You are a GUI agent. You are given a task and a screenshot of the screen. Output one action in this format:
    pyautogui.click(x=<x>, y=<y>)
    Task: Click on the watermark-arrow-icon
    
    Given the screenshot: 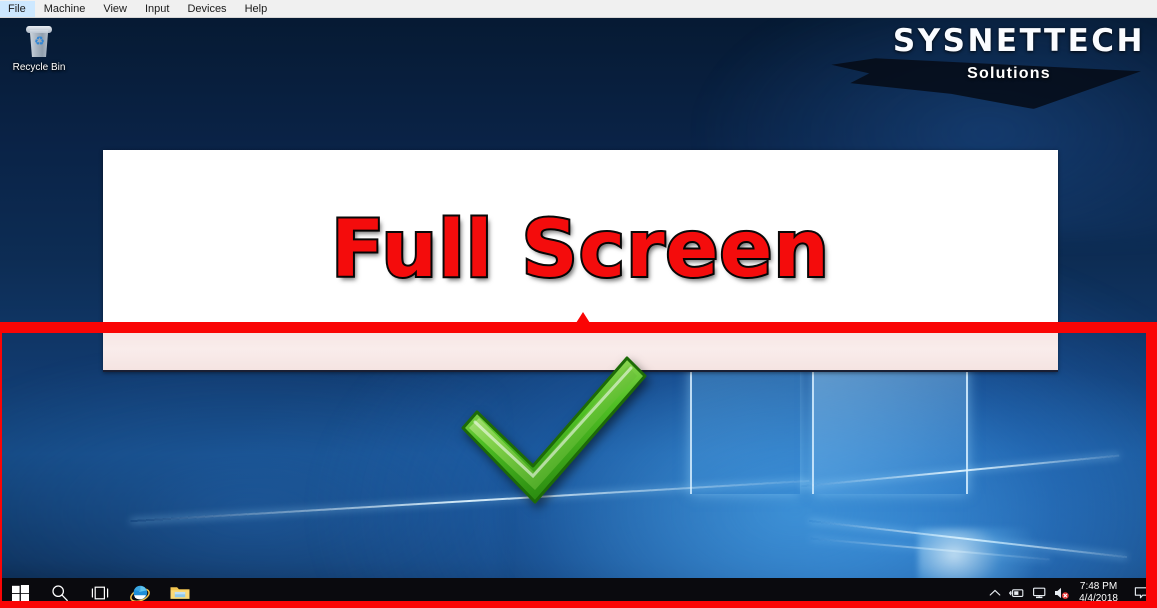 What is the action you would take?
    pyautogui.click(x=986, y=83)
    